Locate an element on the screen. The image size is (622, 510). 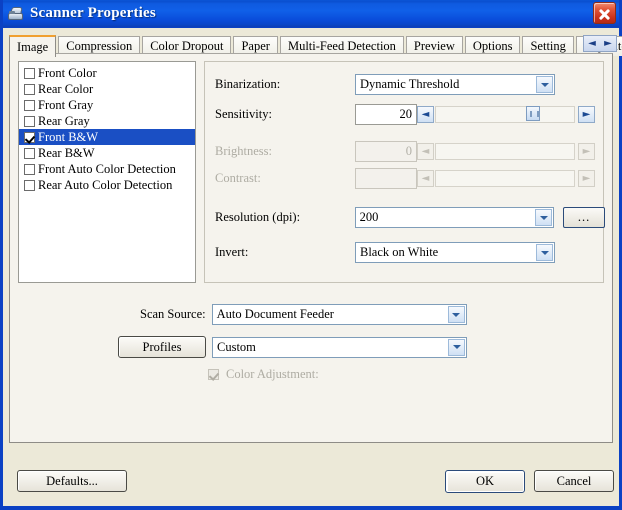
sensitivity-label: Sensitivity: is located at coordinates (243, 114).